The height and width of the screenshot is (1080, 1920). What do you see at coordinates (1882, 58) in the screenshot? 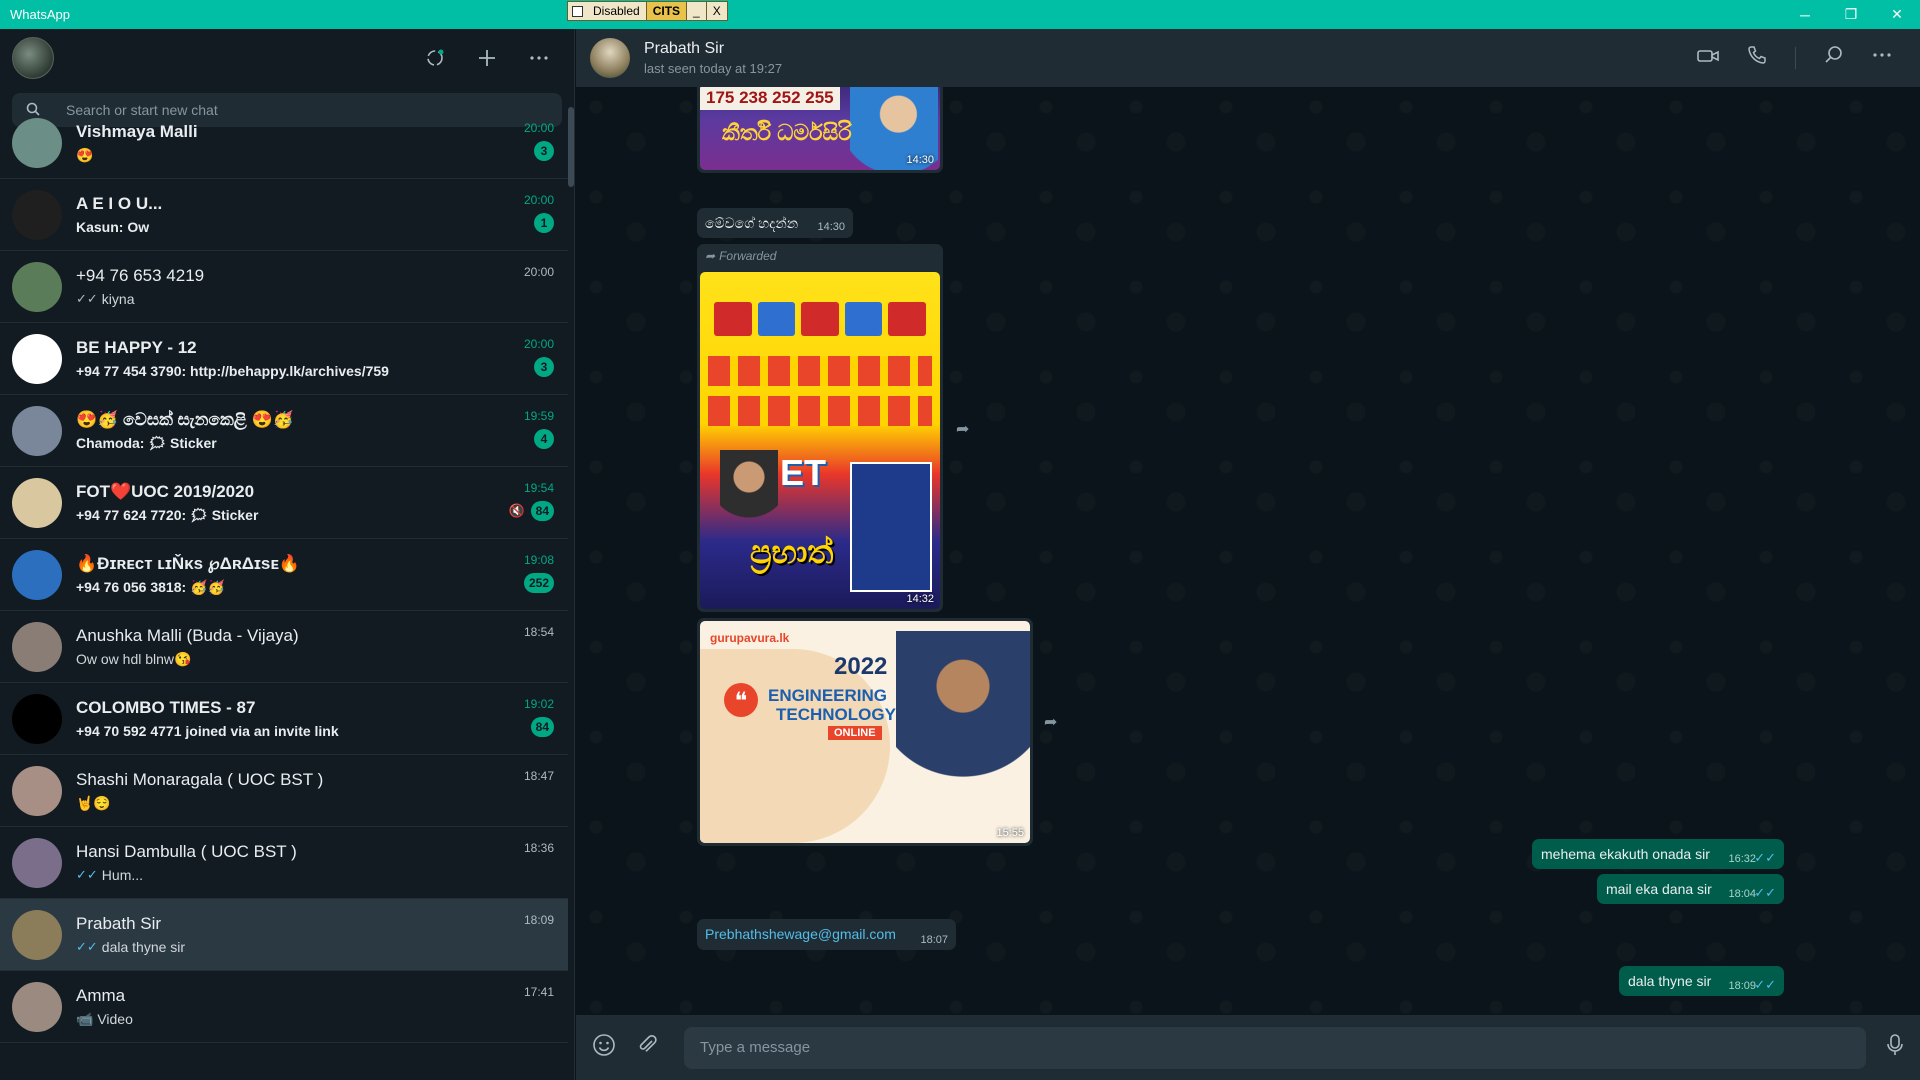
I see `more-options-icon` at bounding box center [1882, 58].